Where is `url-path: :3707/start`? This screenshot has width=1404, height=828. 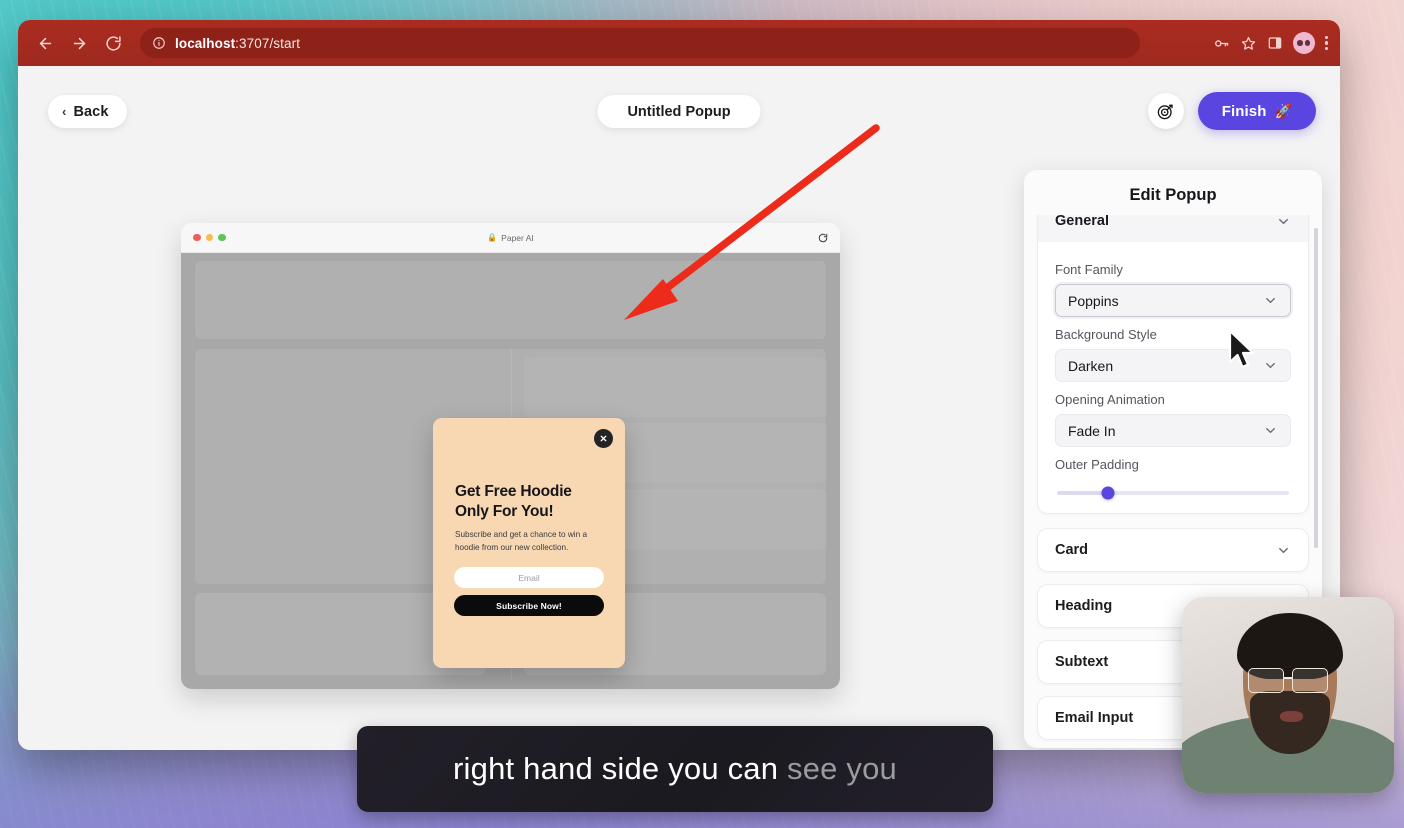 url-path: :3707/start is located at coordinates (268, 43).